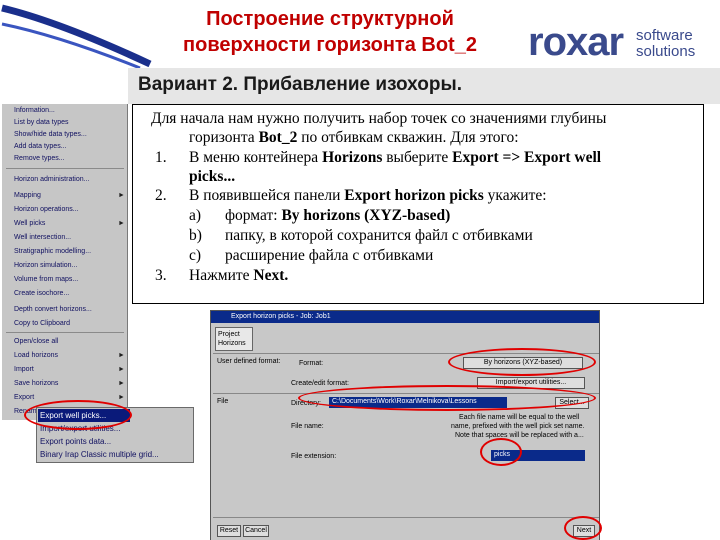 The width and height of the screenshot is (720, 540). I want to click on format-label: Format:, so click(311, 363).